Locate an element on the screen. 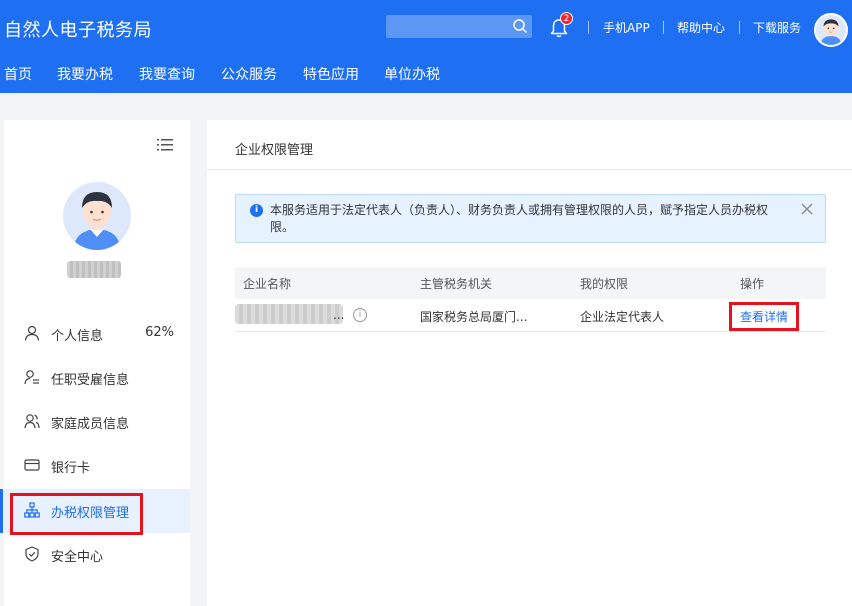  sidebar-item-personal-info: 个人信息 62% is located at coordinates (97, 334).